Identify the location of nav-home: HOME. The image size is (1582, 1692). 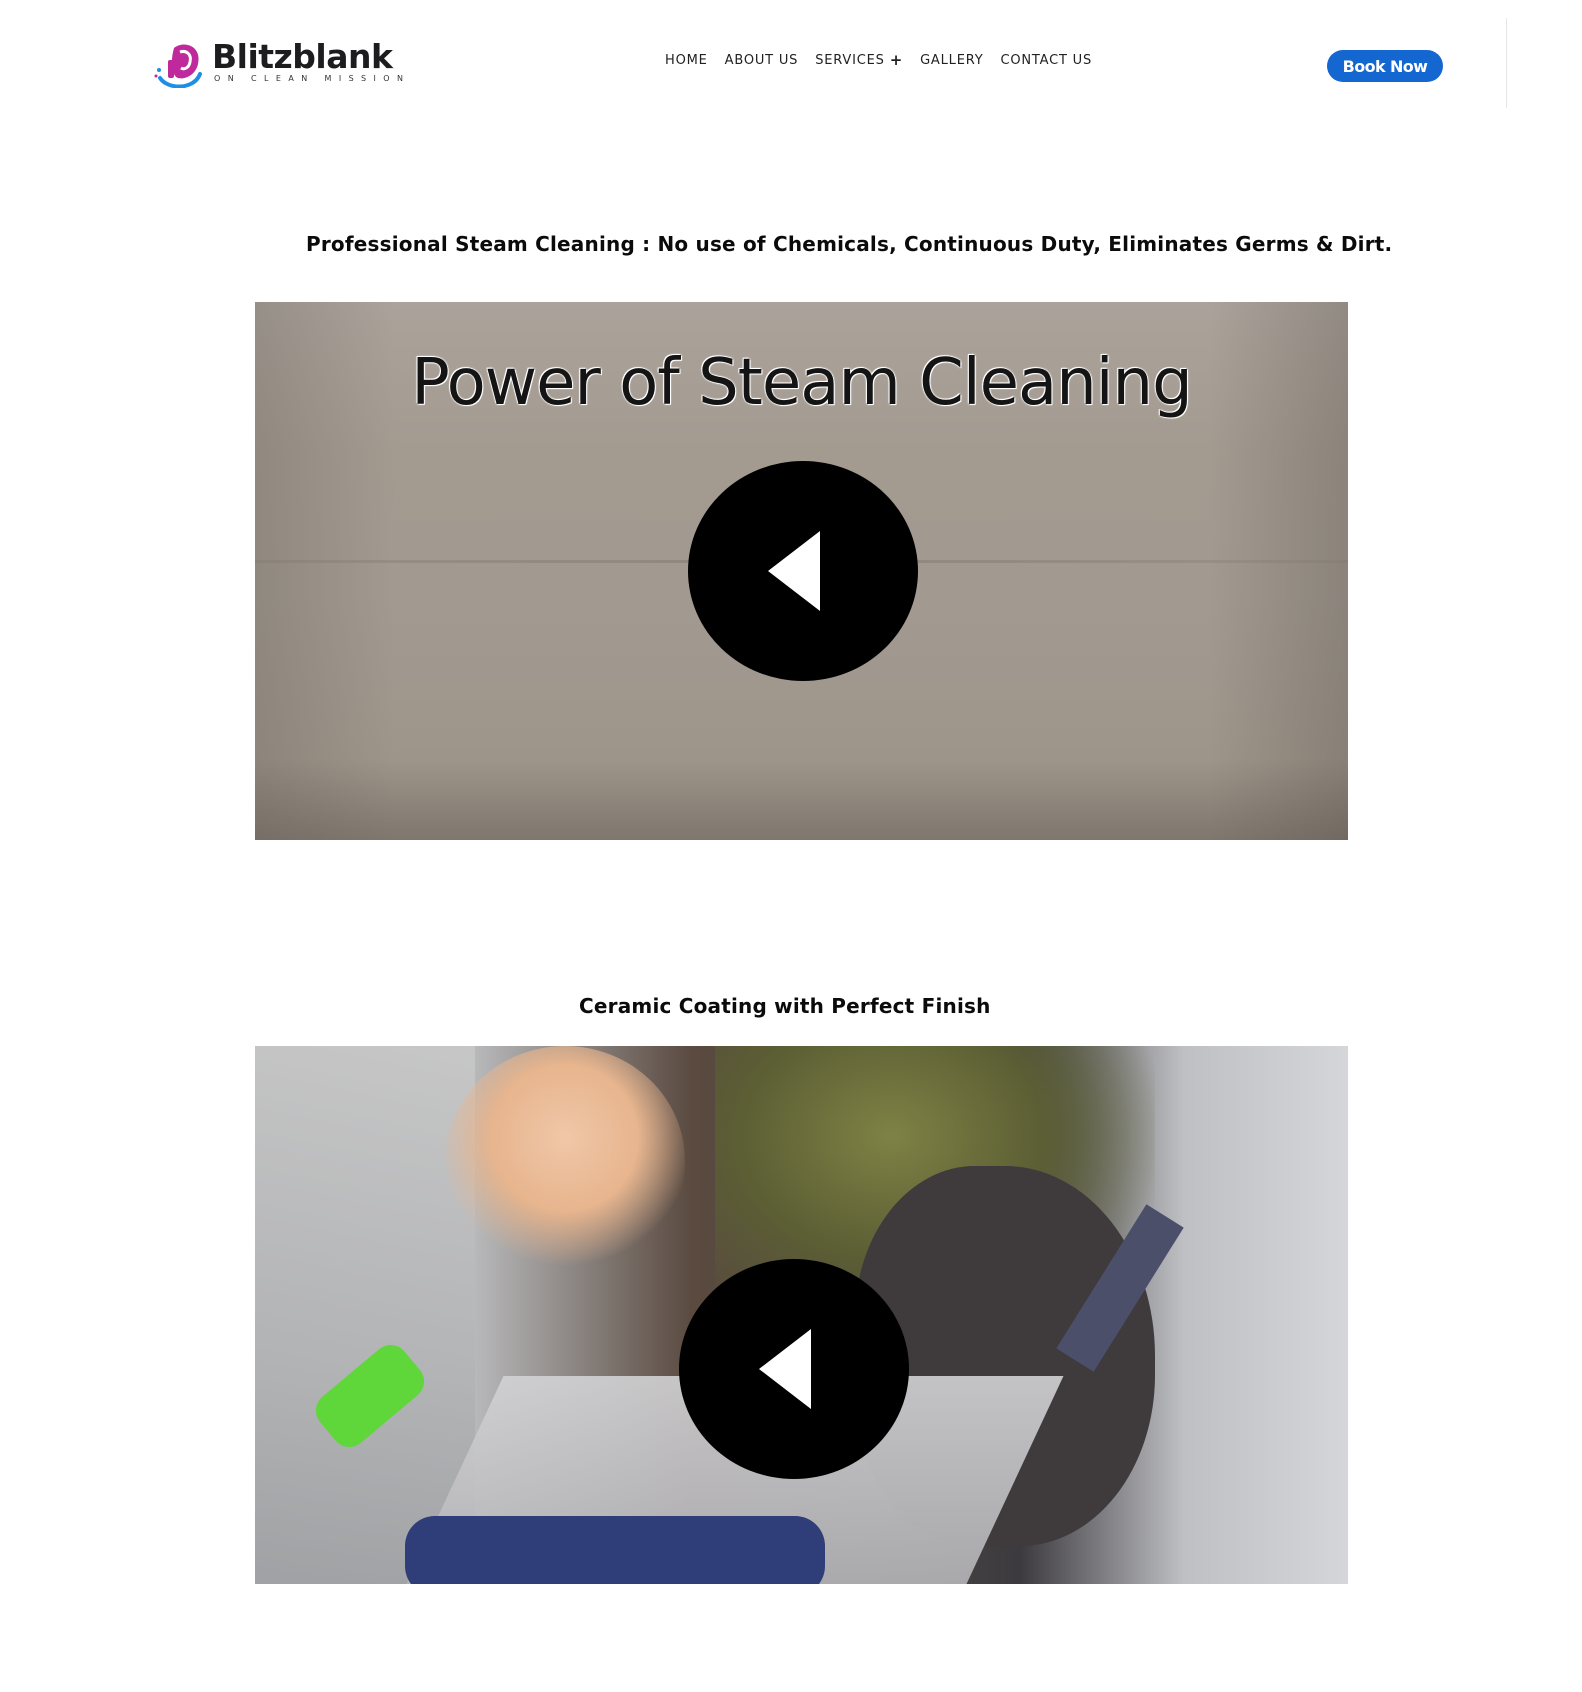
(686, 60).